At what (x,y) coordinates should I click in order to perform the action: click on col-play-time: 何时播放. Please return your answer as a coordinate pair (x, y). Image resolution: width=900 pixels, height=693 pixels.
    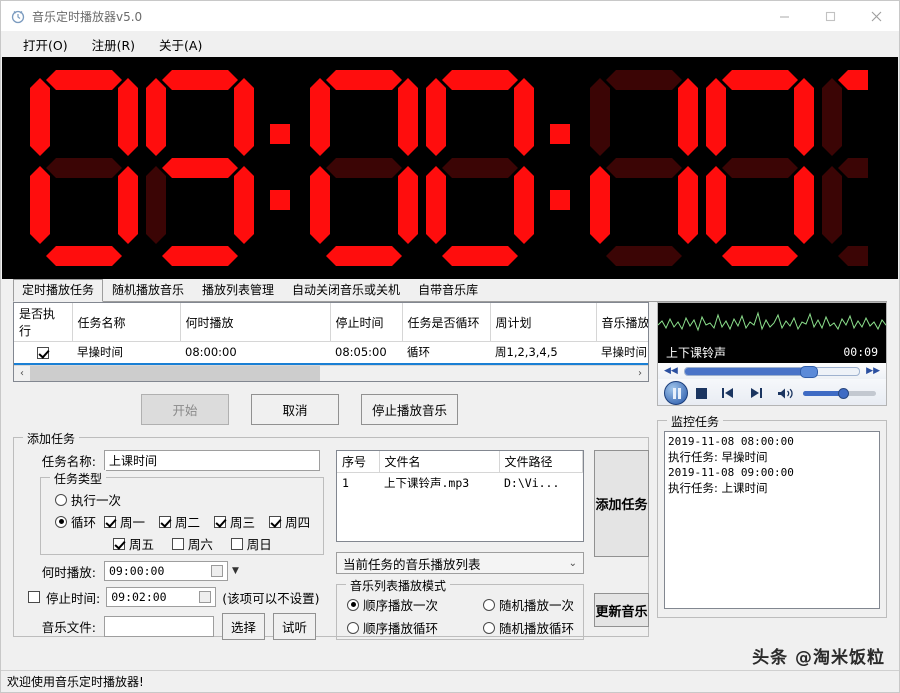
    Looking at the image, I should click on (255, 322).